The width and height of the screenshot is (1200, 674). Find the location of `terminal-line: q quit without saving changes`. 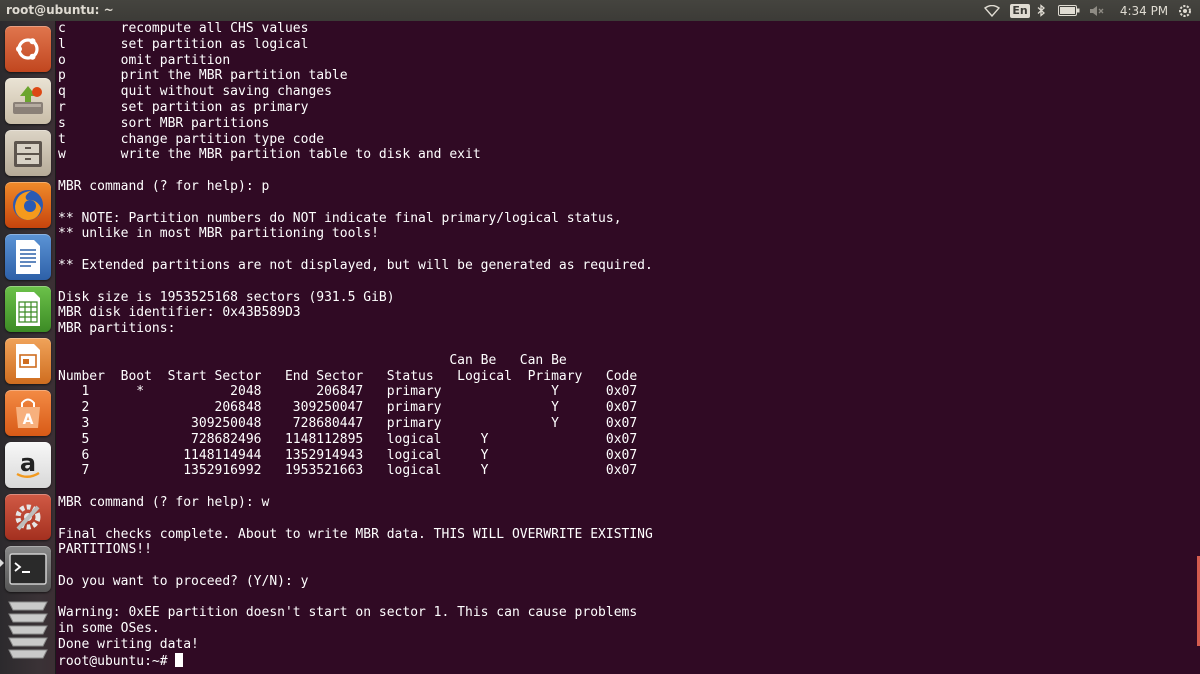

terminal-line: q quit without saving changes is located at coordinates (195, 92).